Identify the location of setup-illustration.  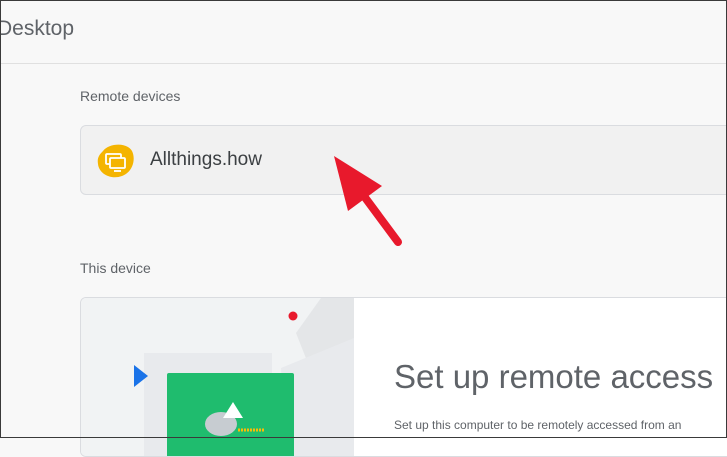
(217, 377).